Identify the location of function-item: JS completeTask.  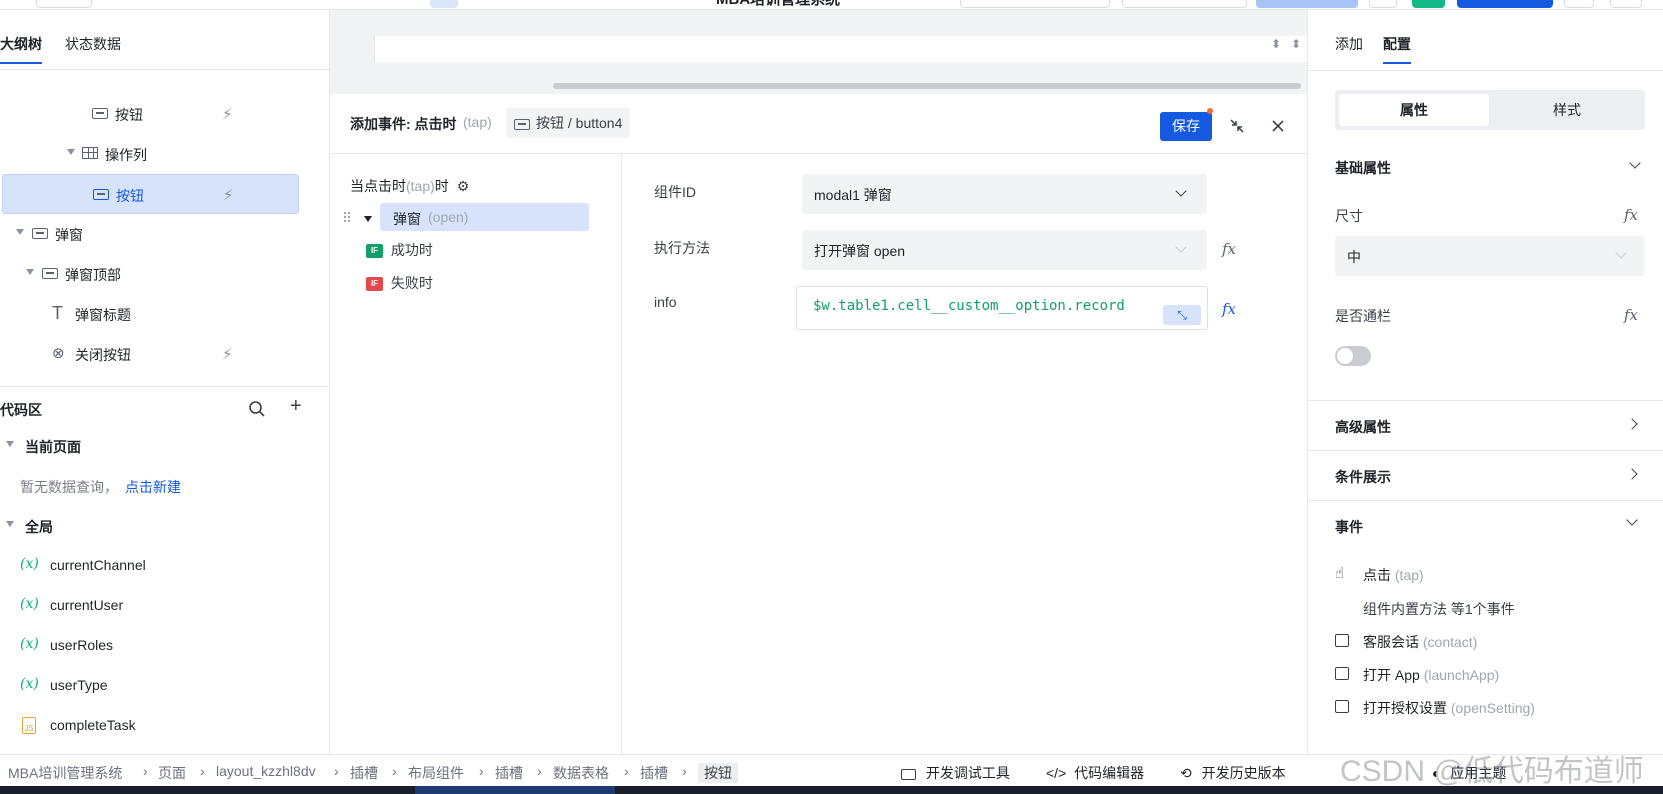
(165, 726).